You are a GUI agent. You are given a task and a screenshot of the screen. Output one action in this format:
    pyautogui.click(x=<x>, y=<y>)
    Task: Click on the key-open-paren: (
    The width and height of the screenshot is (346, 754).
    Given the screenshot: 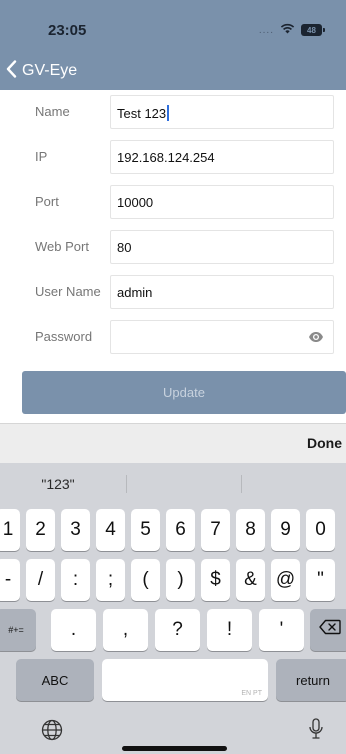 What is the action you would take?
    pyautogui.click(x=145, y=580)
    